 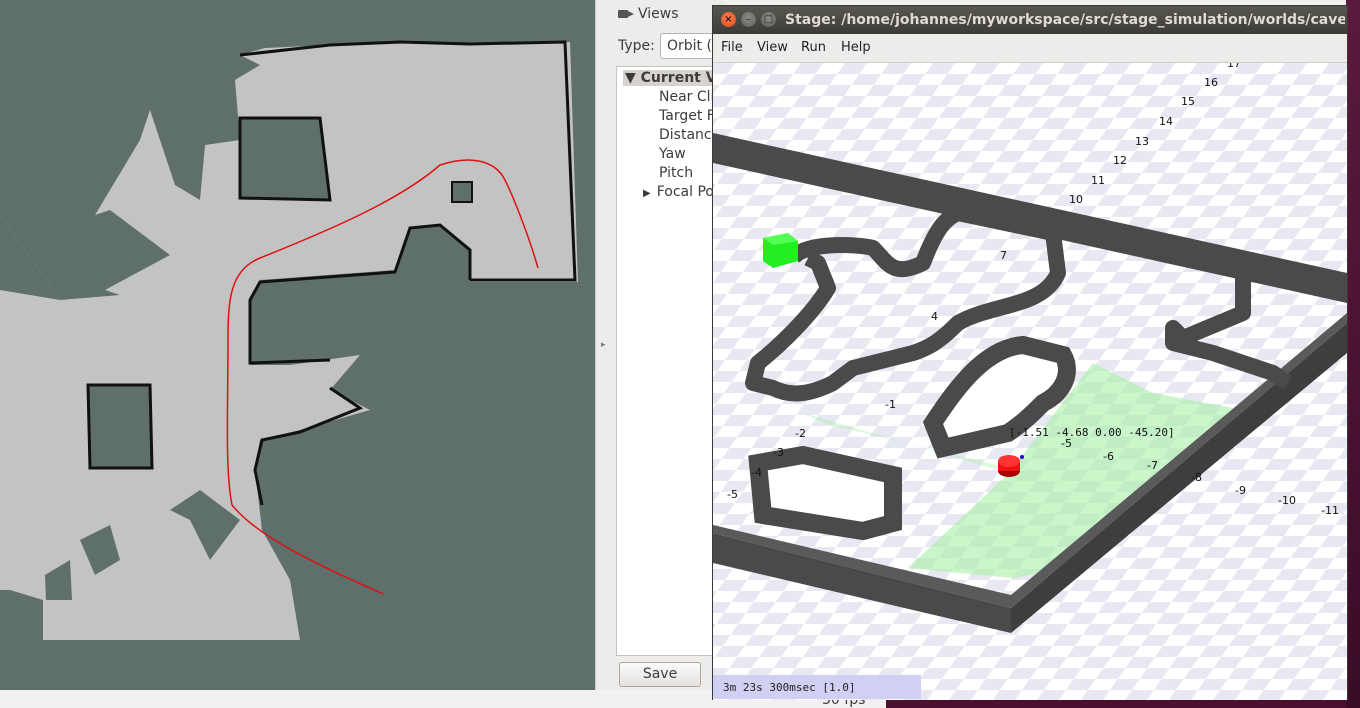 I want to click on menu-help: Help, so click(x=856, y=47).